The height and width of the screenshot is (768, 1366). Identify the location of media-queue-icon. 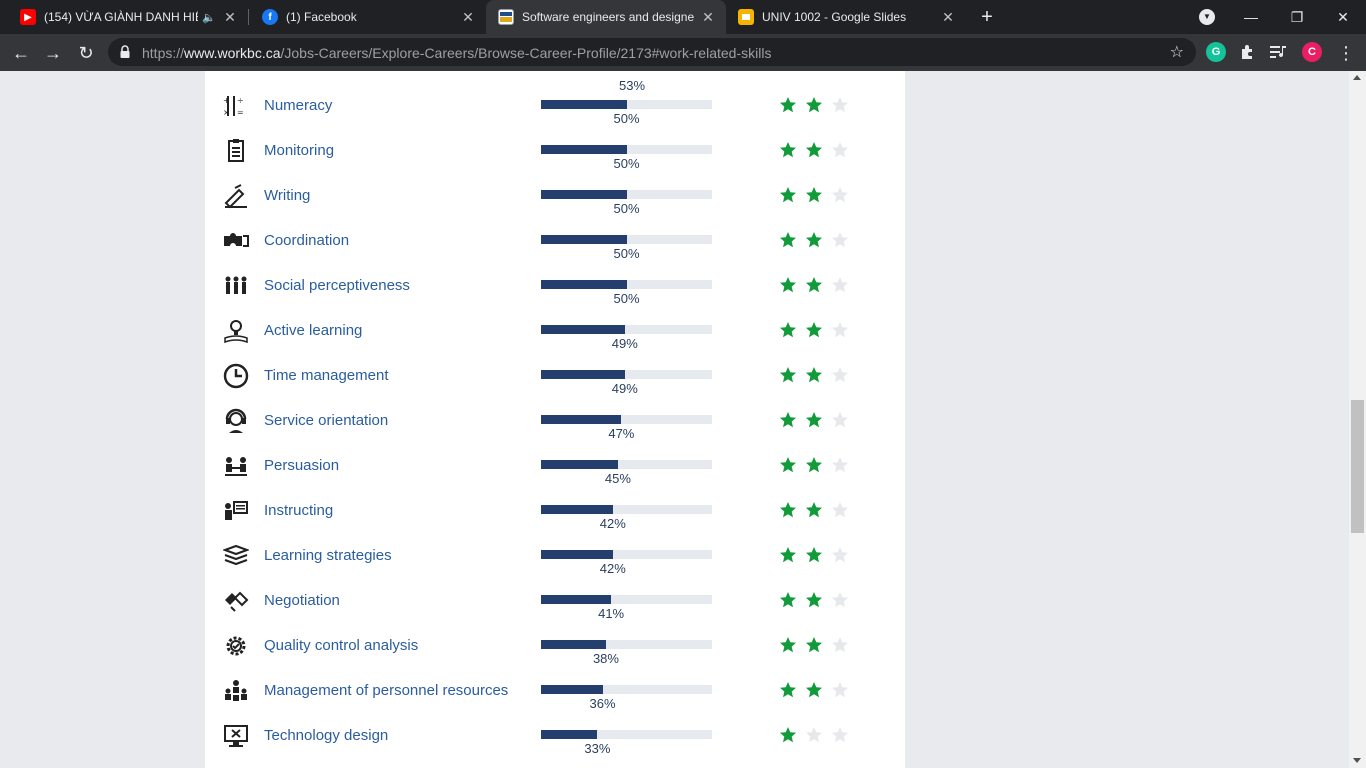
(1279, 52).